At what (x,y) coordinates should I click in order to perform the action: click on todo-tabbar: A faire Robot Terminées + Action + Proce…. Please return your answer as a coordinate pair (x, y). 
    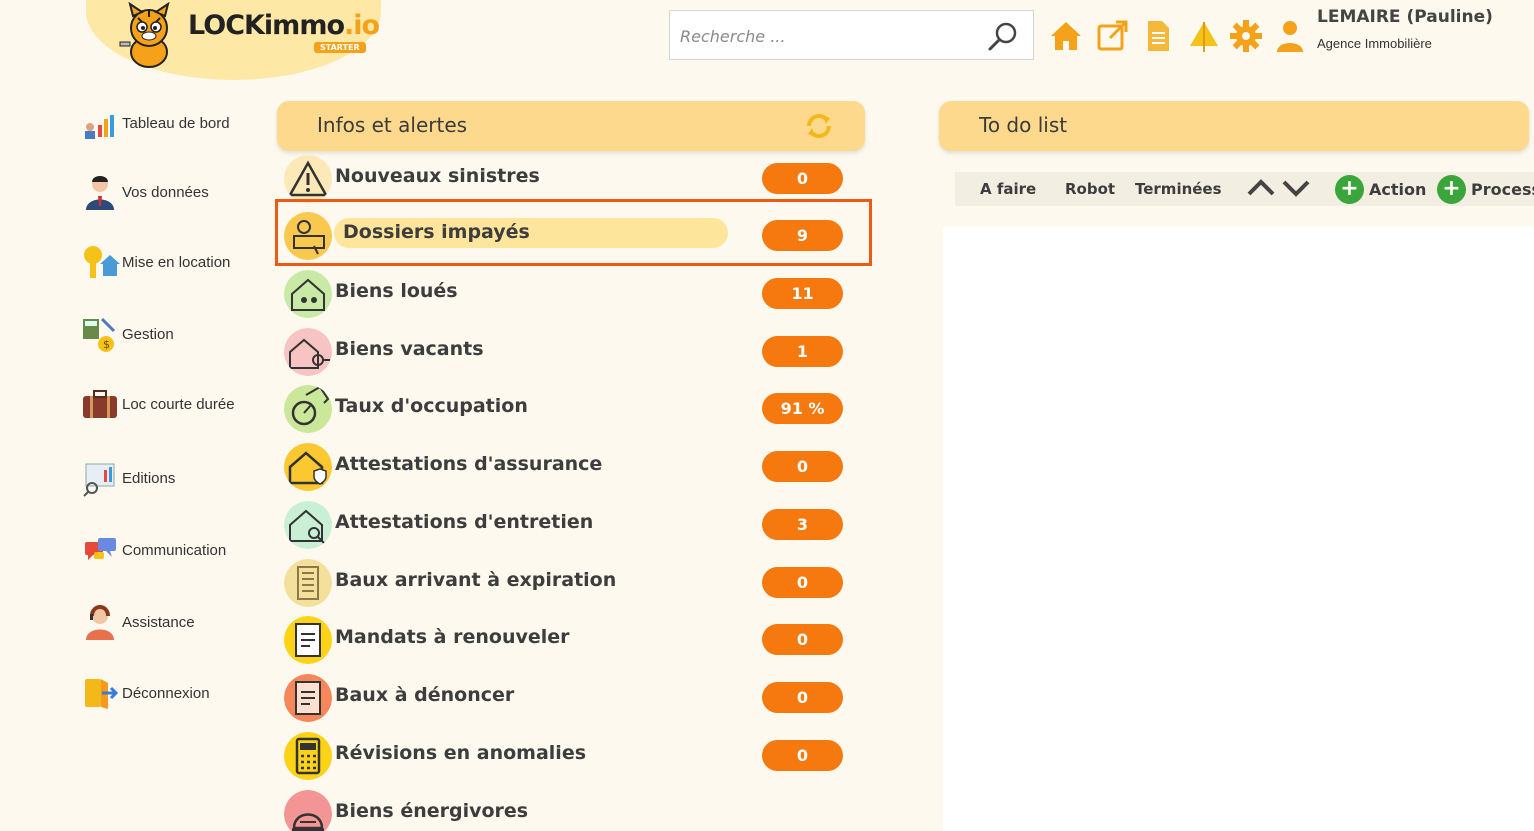
    Looking at the image, I should click on (1244, 189).